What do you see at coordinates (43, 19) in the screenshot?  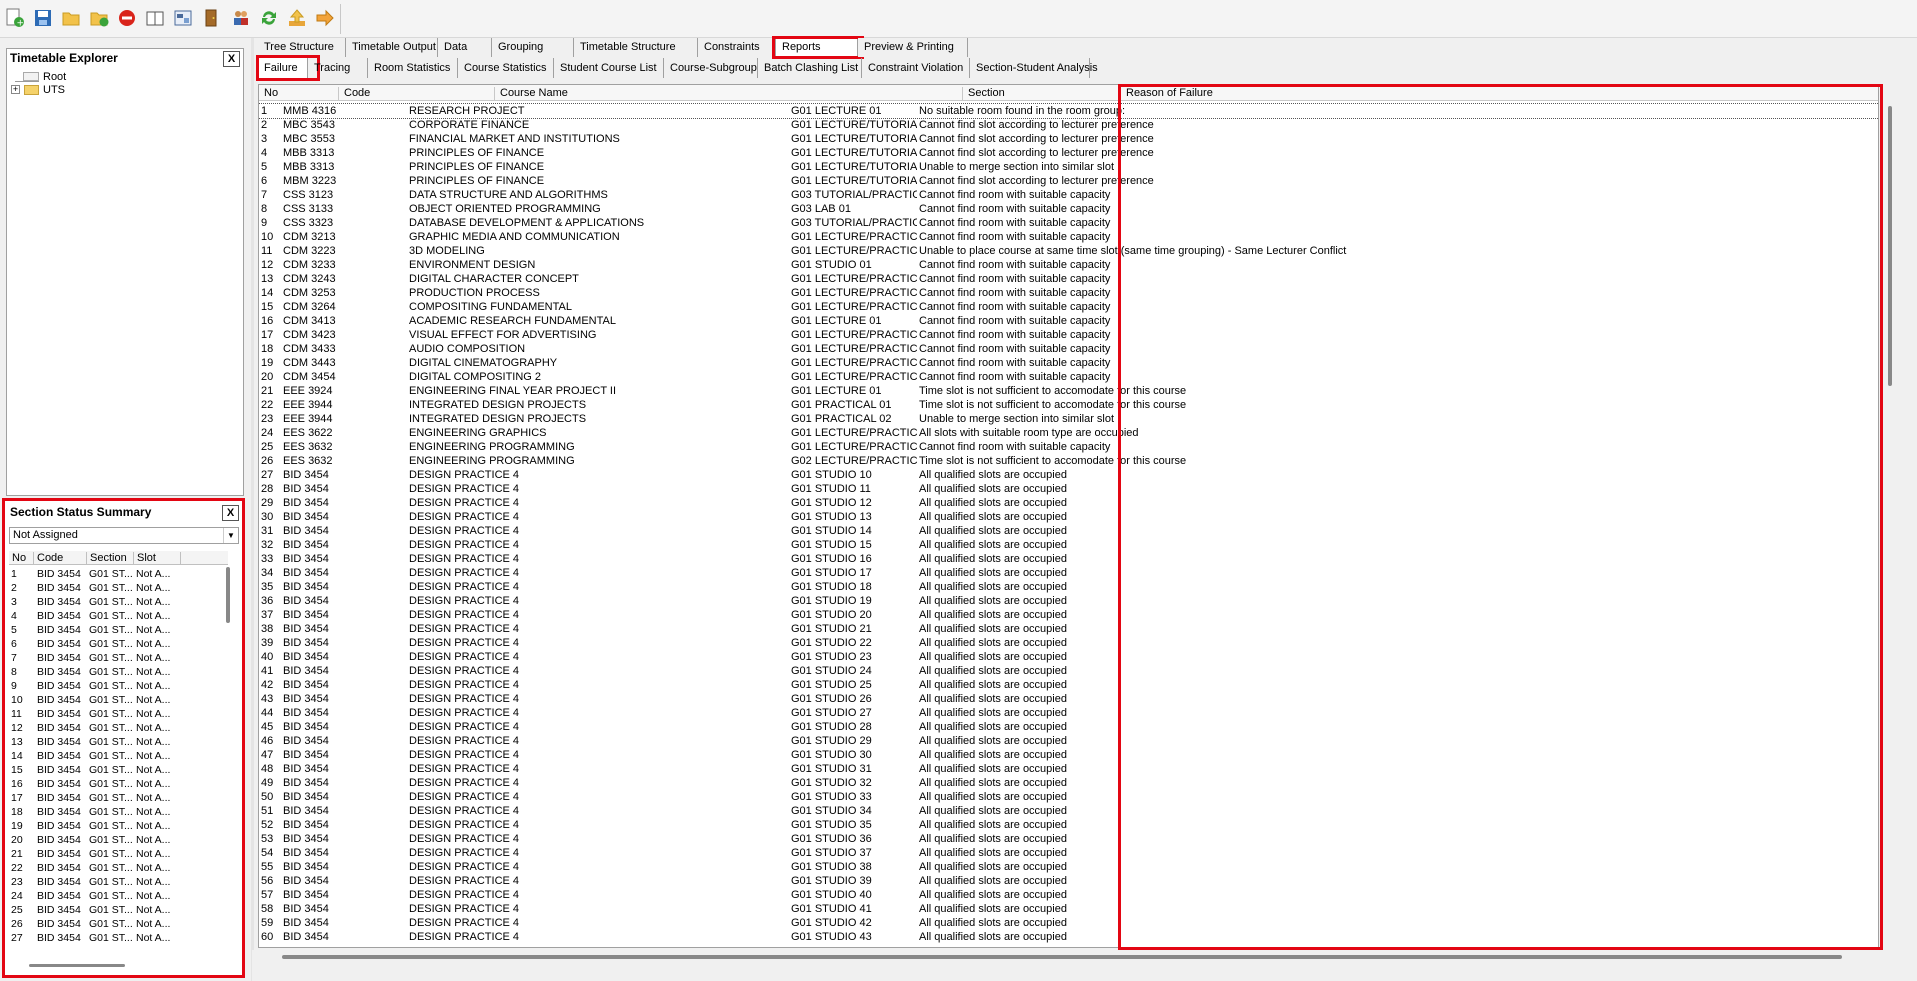 I see `save-button` at bounding box center [43, 19].